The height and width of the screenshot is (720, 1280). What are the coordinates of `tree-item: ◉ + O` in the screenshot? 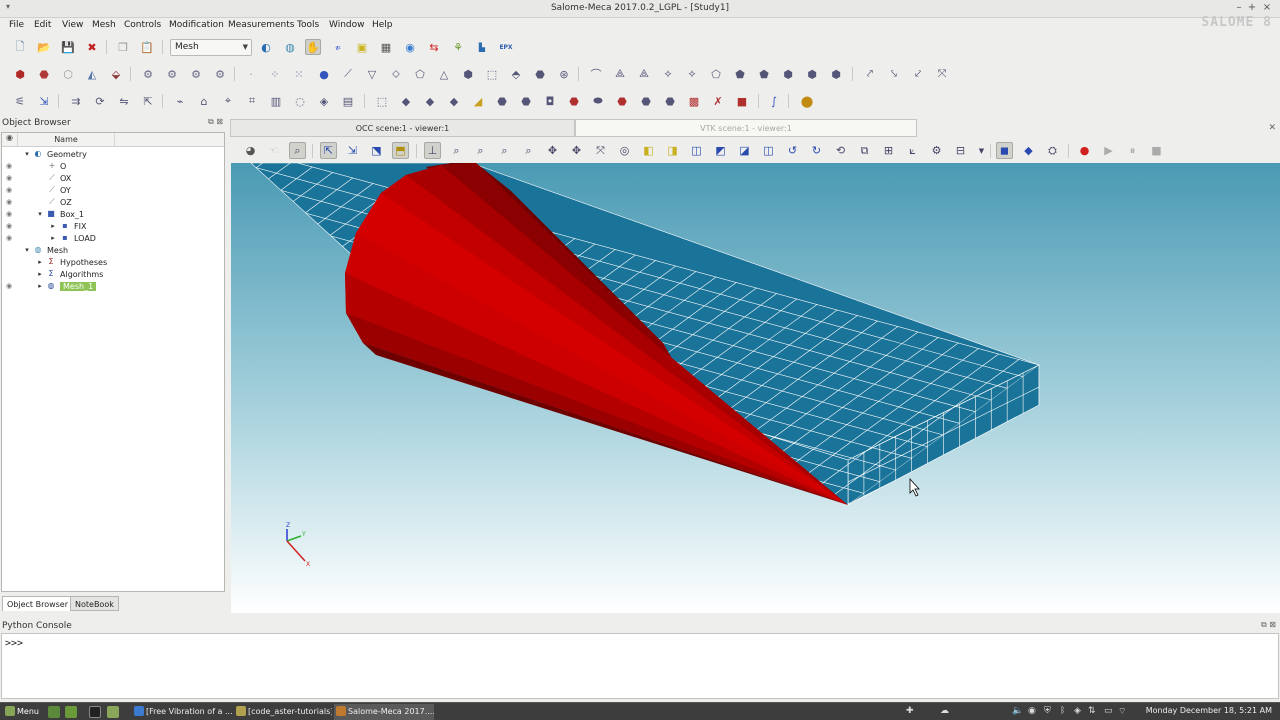 It's located at (113, 167).